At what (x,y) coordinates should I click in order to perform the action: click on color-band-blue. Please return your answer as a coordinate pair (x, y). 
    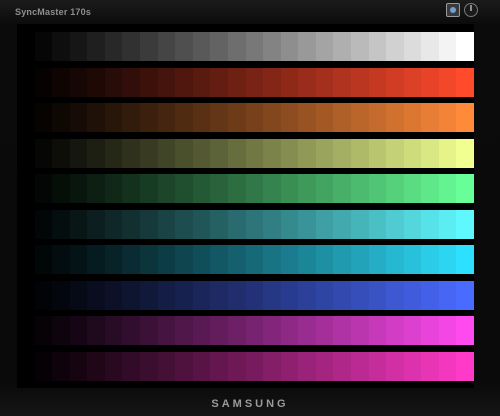
    Looking at the image, I should click on (246, 295).